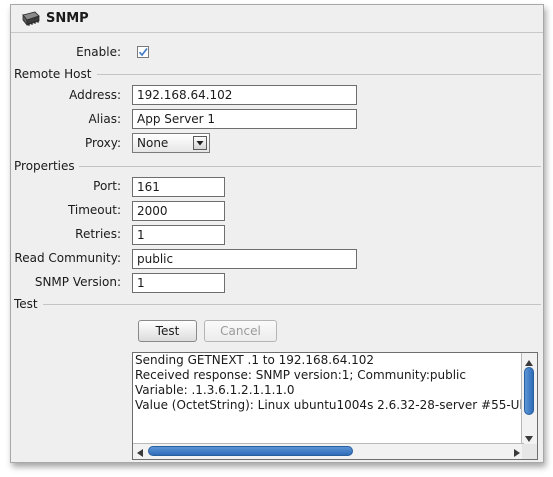  I want to click on panel-title: SNMP, so click(67, 18).